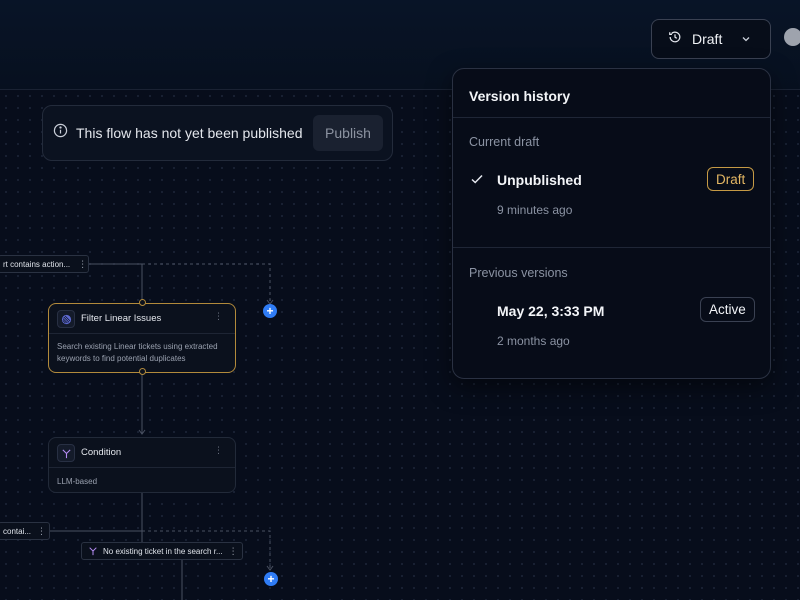 This screenshot has width=800, height=600. What do you see at coordinates (746, 41) in the screenshot?
I see `chevron-down-icon` at bounding box center [746, 41].